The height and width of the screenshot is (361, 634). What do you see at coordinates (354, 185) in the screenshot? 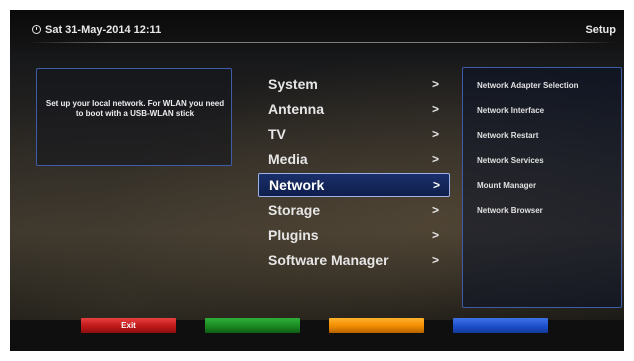
I see `menu-item-network: Network >` at bounding box center [354, 185].